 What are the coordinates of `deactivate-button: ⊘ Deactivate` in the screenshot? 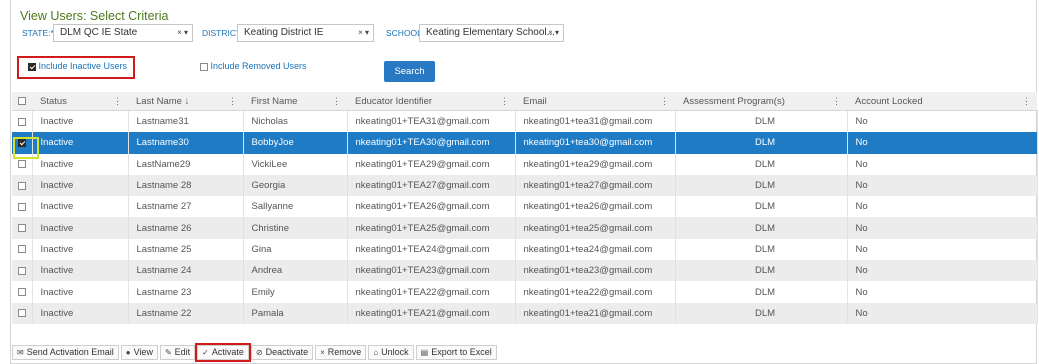 It's located at (282, 352).